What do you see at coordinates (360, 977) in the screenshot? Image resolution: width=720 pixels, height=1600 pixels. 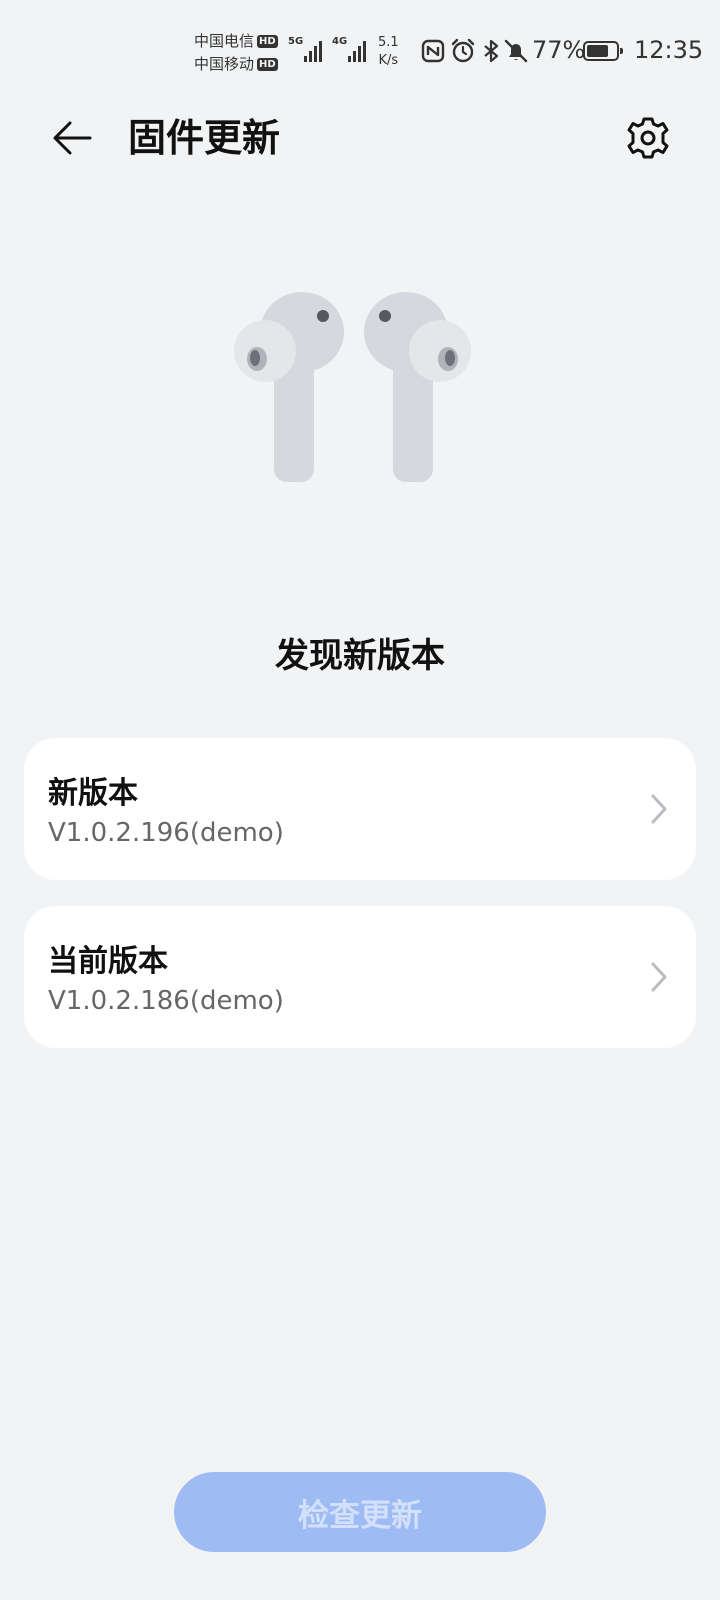 I see `current-version-card: 当前版本 V1.0.2.186(demo)` at bounding box center [360, 977].